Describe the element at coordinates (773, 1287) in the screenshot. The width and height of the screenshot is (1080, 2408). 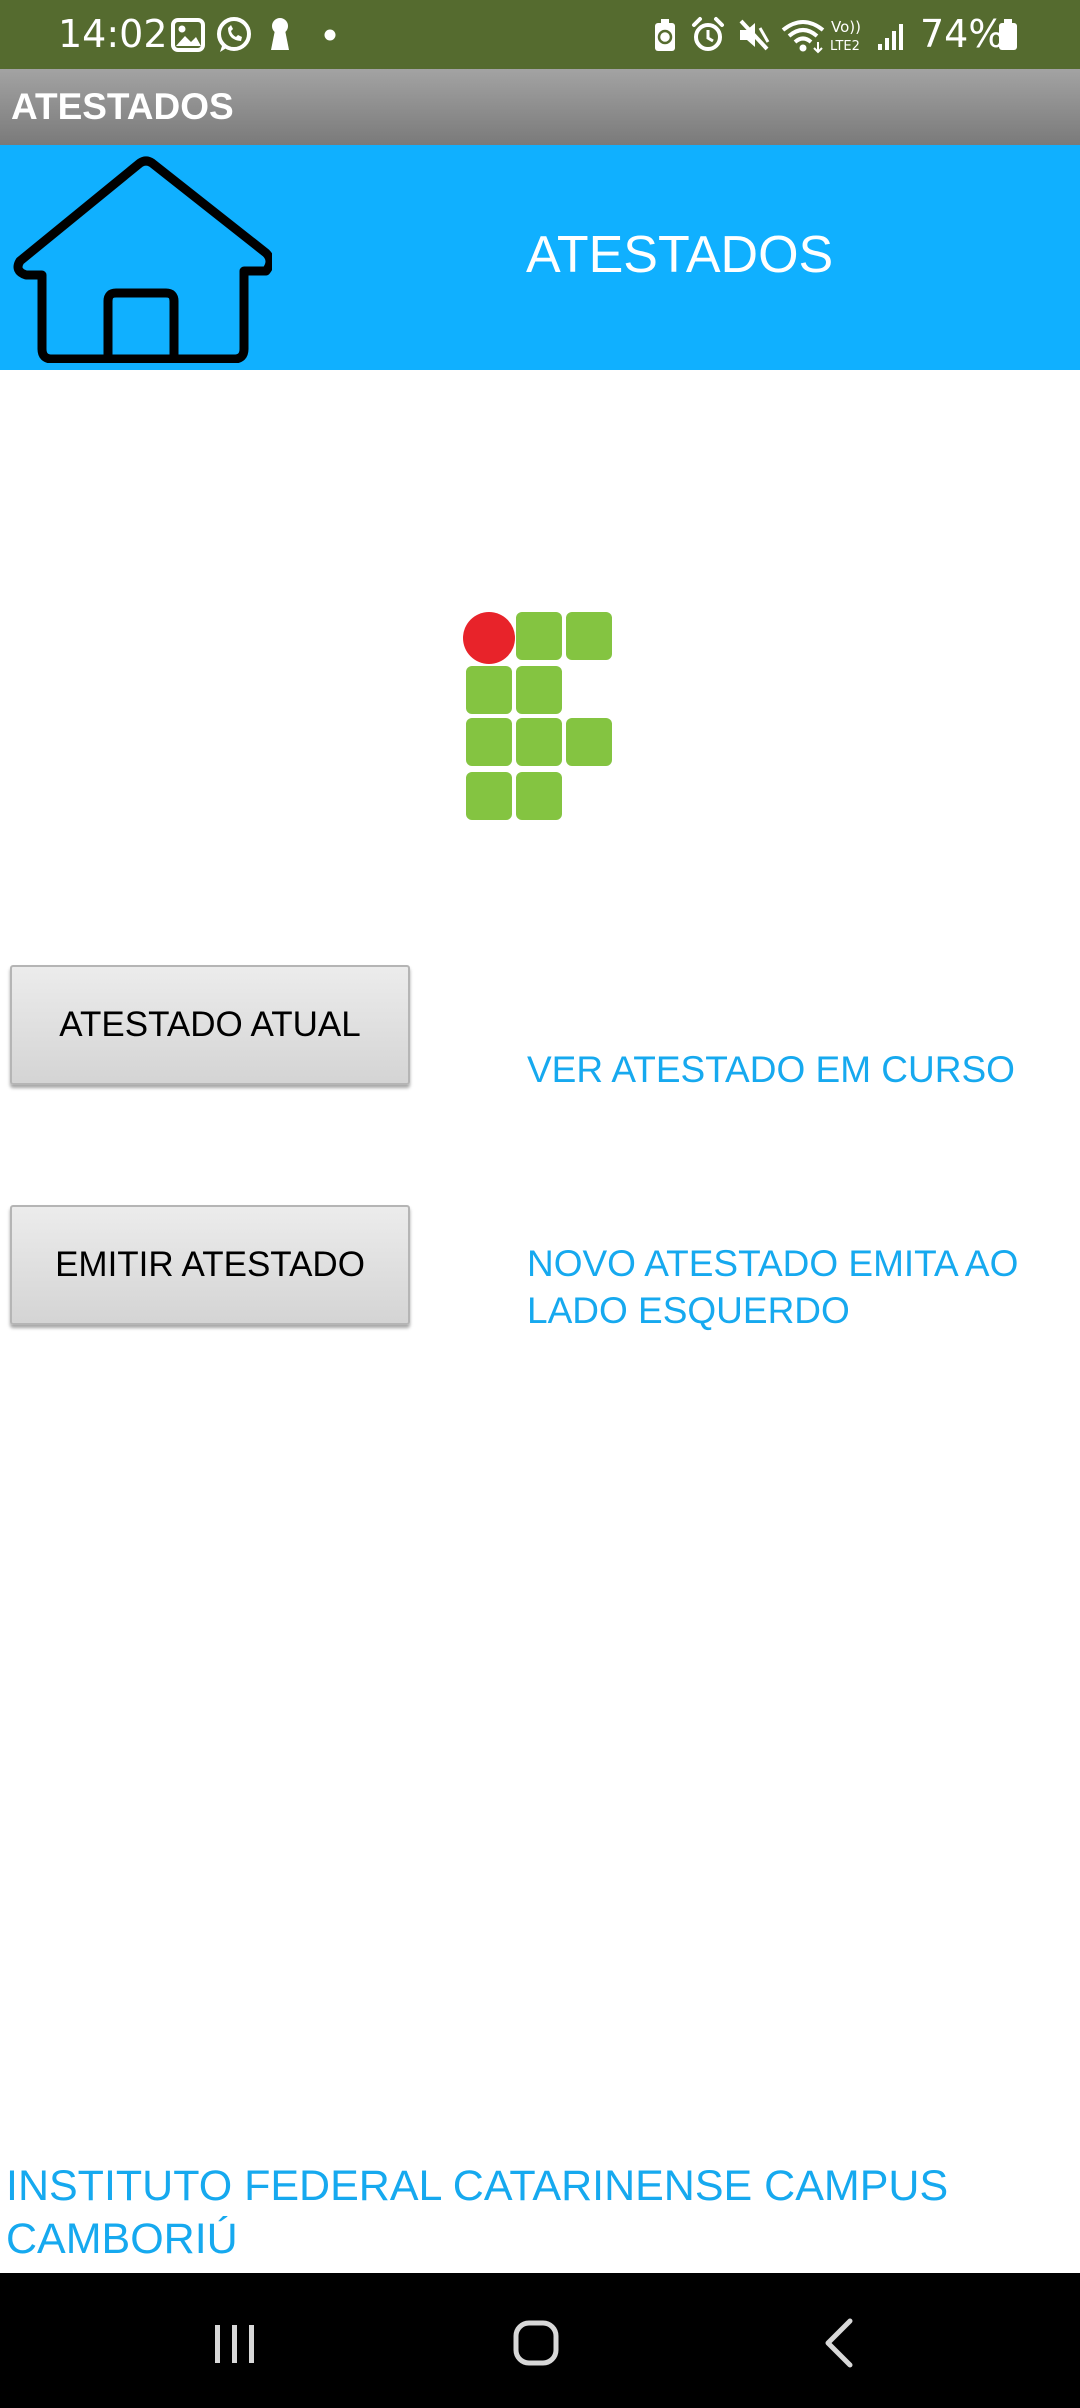
I see `emitir-atestado-description: NOVO ATESTADO EMITA AO LADO ESQUERDO` at that location.